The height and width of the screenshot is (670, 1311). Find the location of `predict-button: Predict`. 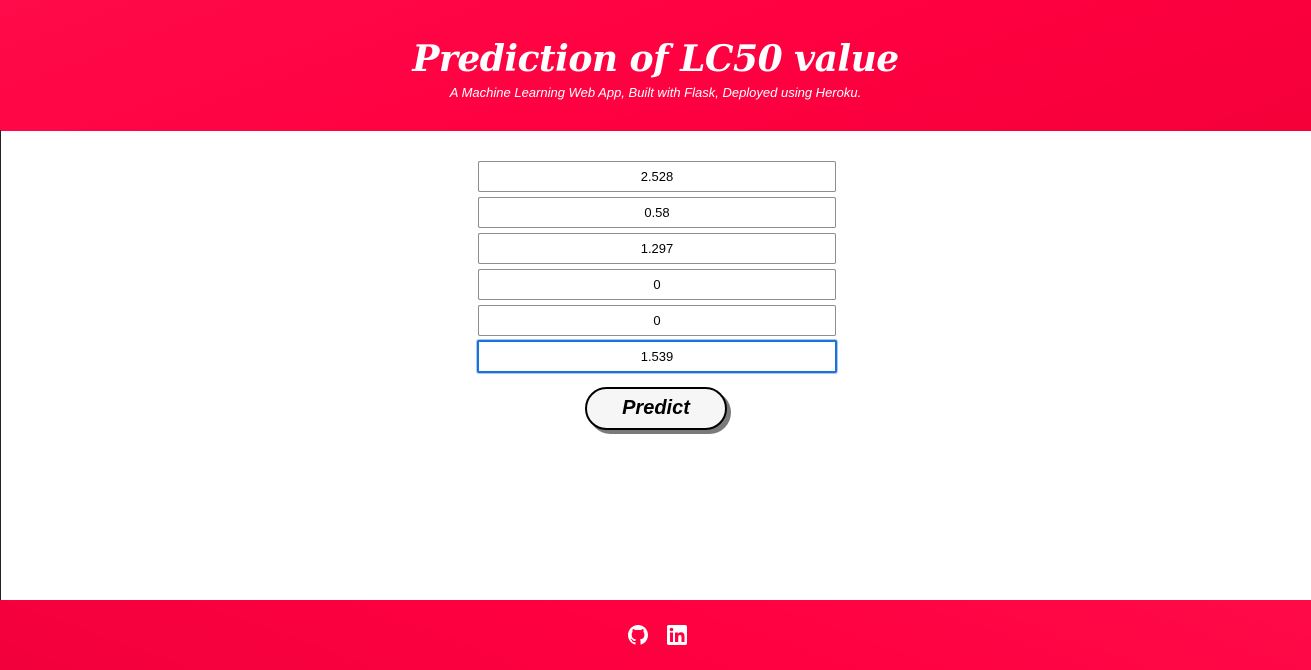

predict-button: Predict is located at coordinates (656, 408).